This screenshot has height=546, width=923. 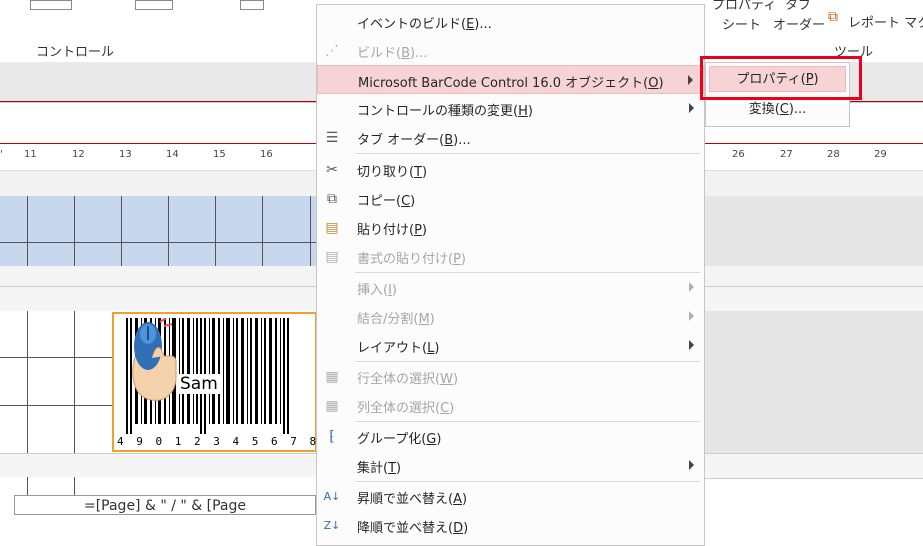 I want to click on menu-item-label: 昇順で並べ替え(A), so click(x=412, y=499).